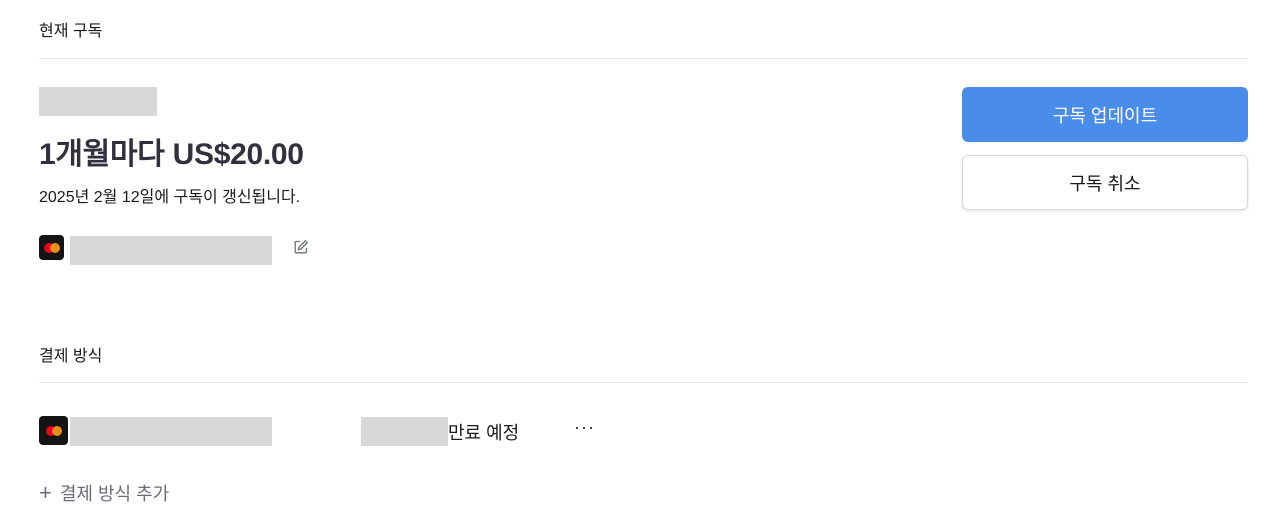 This screenshot has height=527, width=1280. What do you see at coordinates (484, 433) in the screenshot?
I see `expiring-soon-badge: 만료 예정` at bounding box center [484, 433].